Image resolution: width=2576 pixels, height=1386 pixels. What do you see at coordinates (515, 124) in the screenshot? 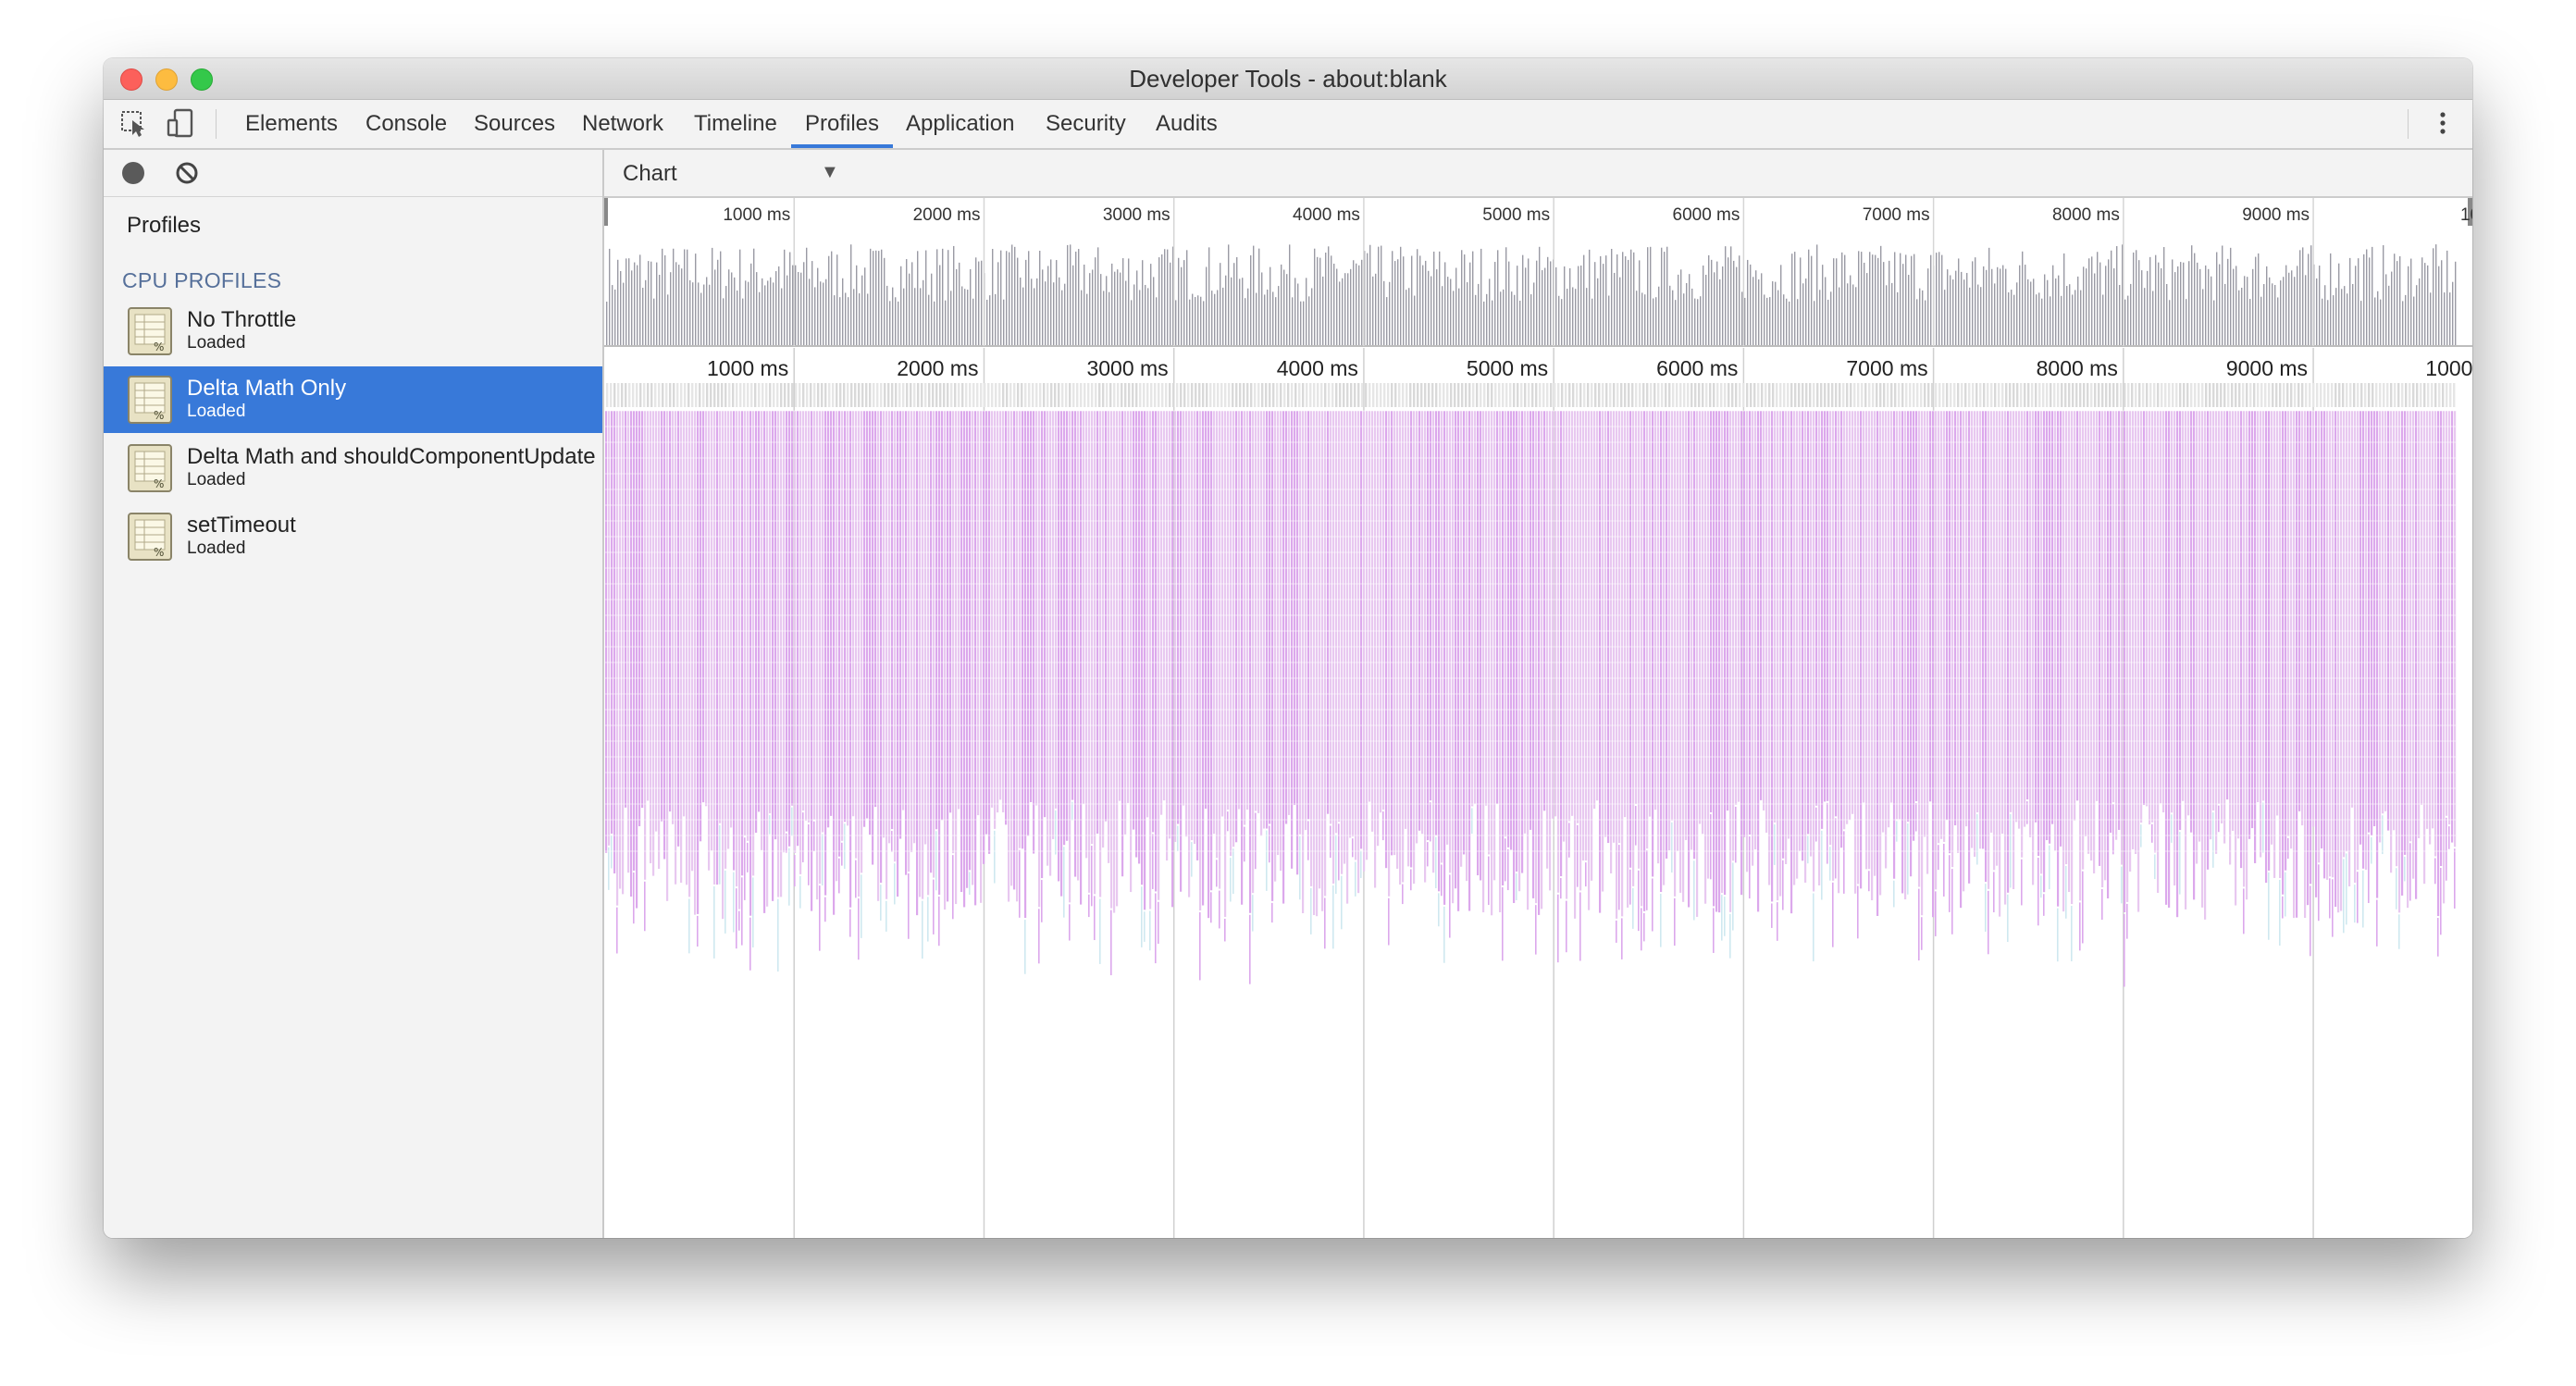
I see `tab-sources: Sources` at bounding box center [515, 124].